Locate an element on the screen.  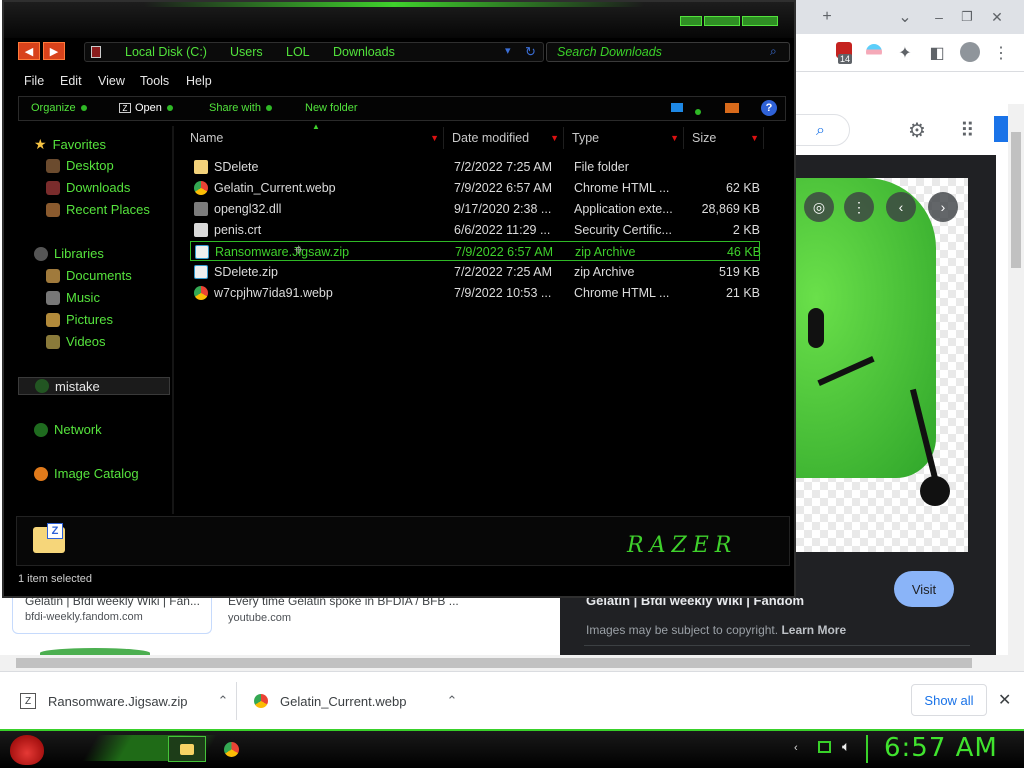
nav-desktop: Desktop is located at coordinates (80, 165).